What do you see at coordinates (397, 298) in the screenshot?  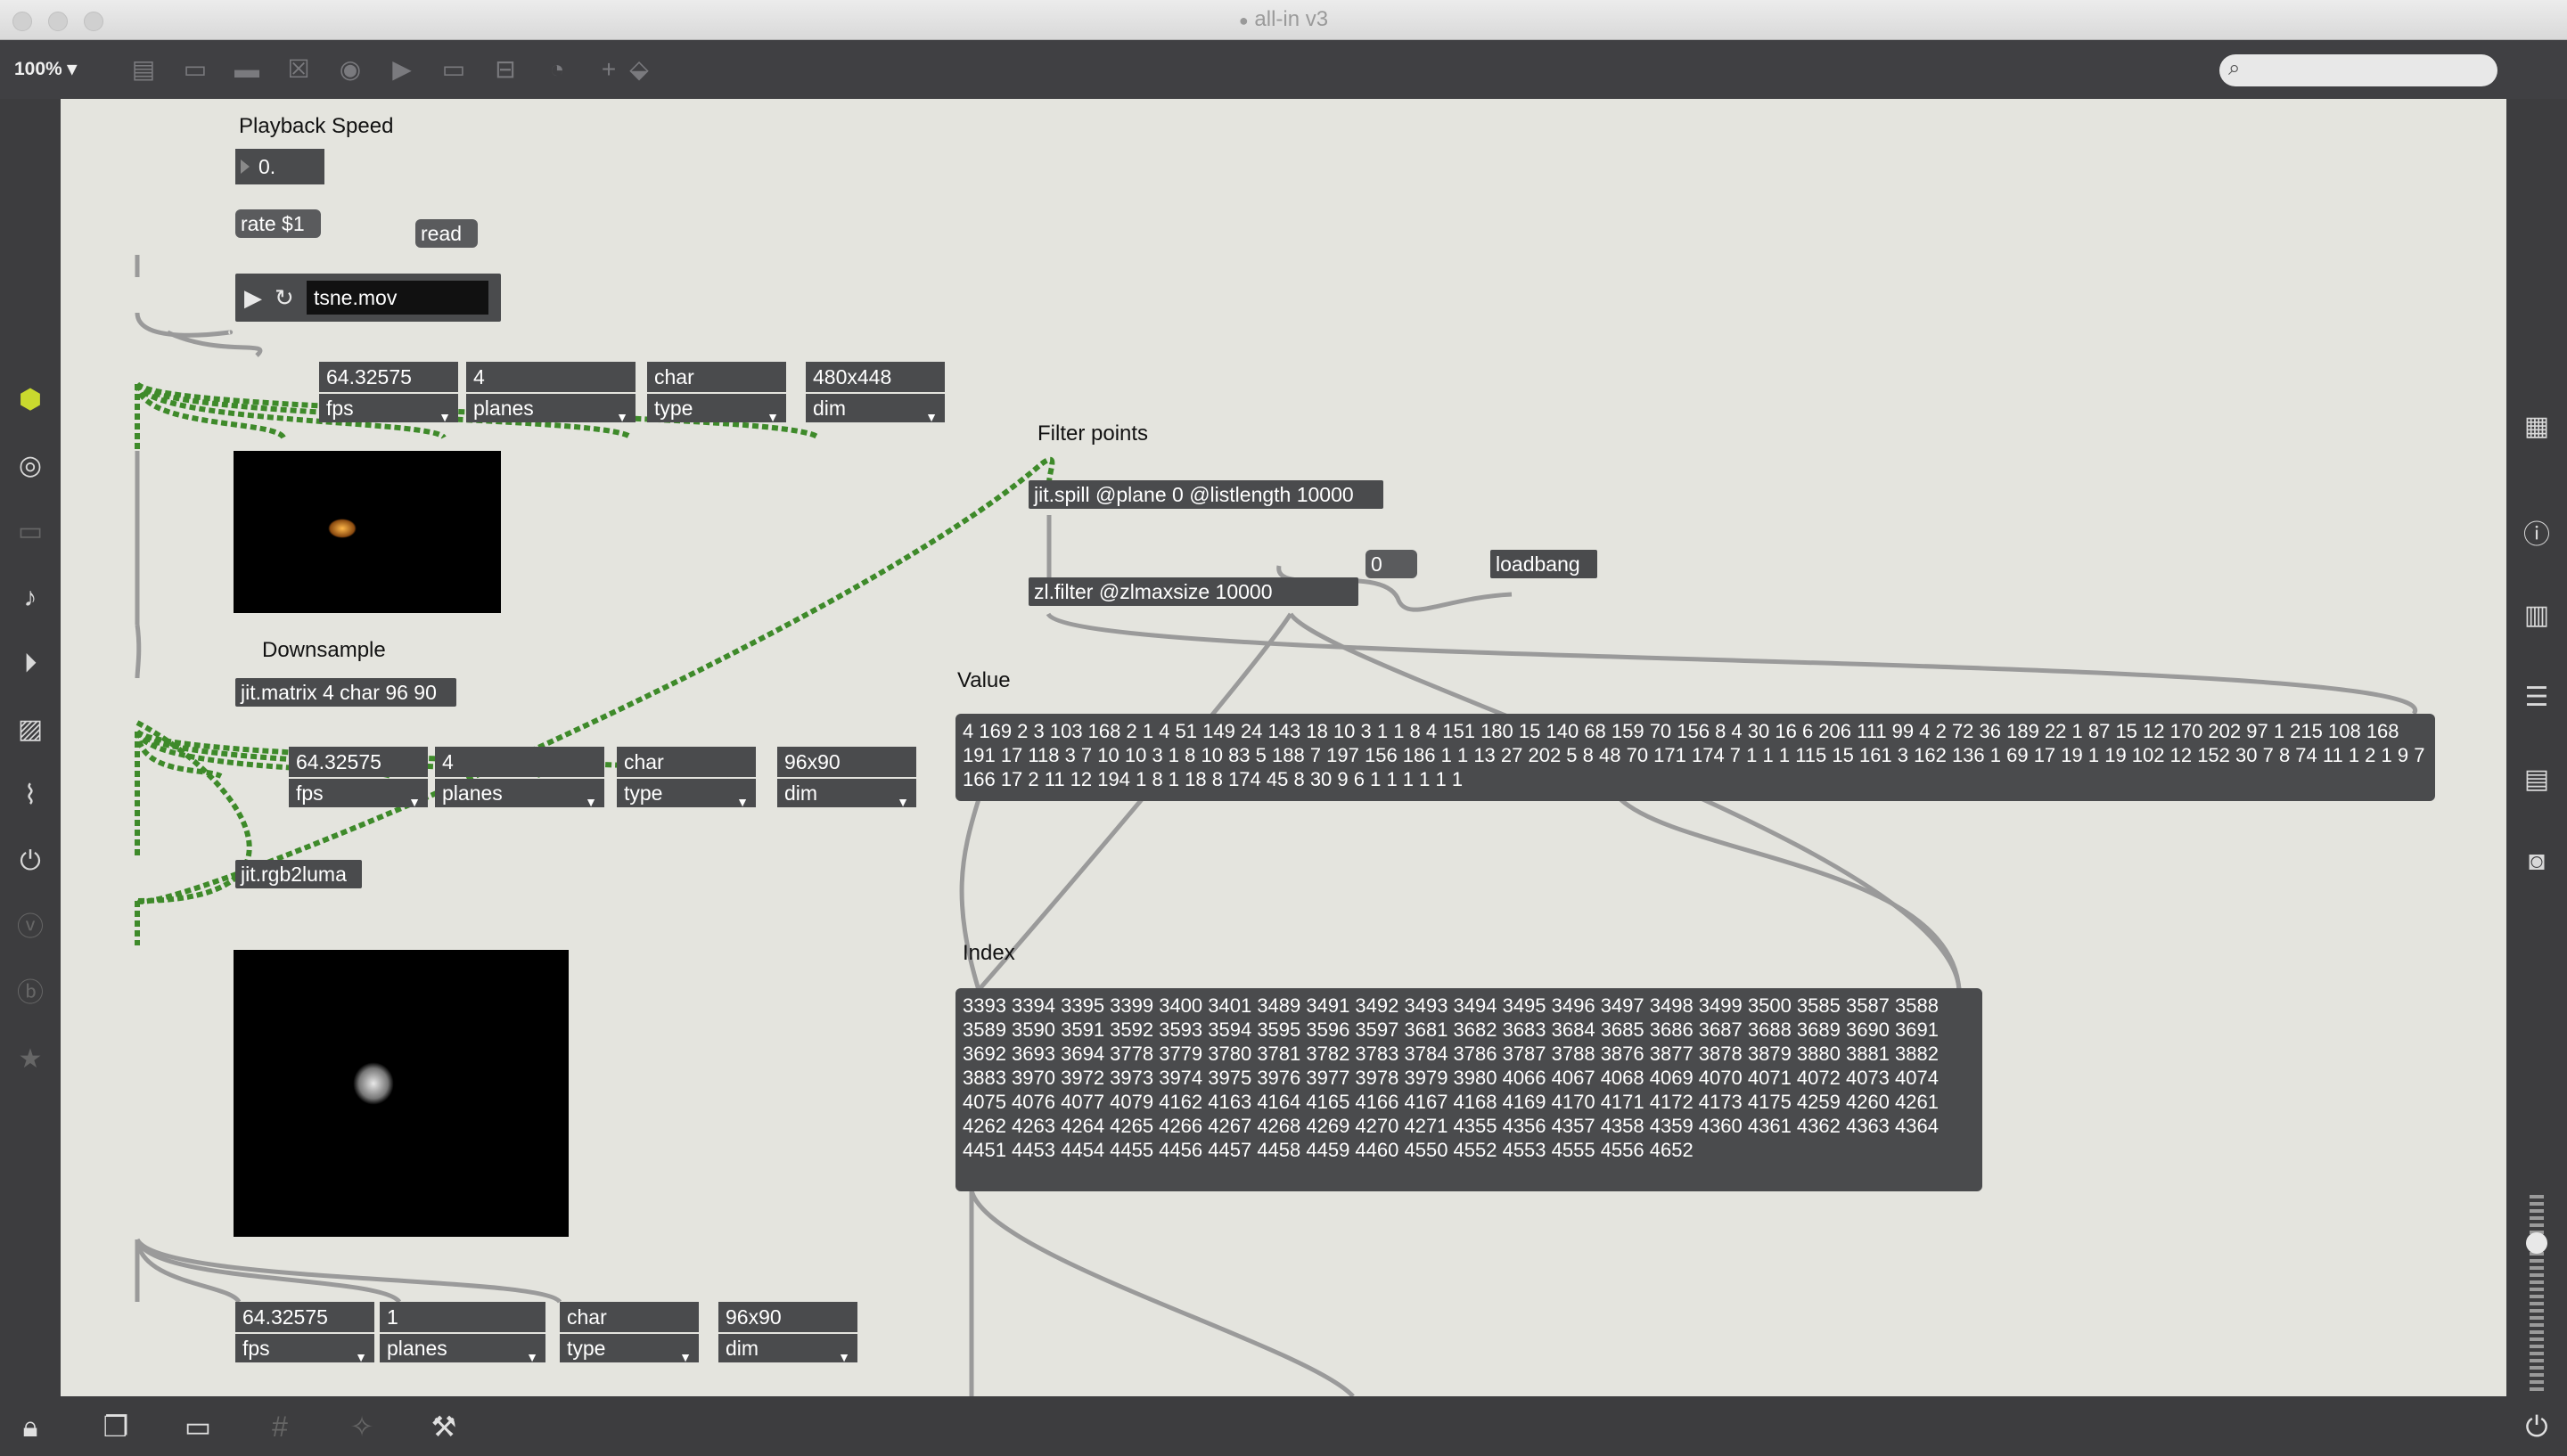 I see `movie-filename: tsne.mov` at bounding box center [397, 298].